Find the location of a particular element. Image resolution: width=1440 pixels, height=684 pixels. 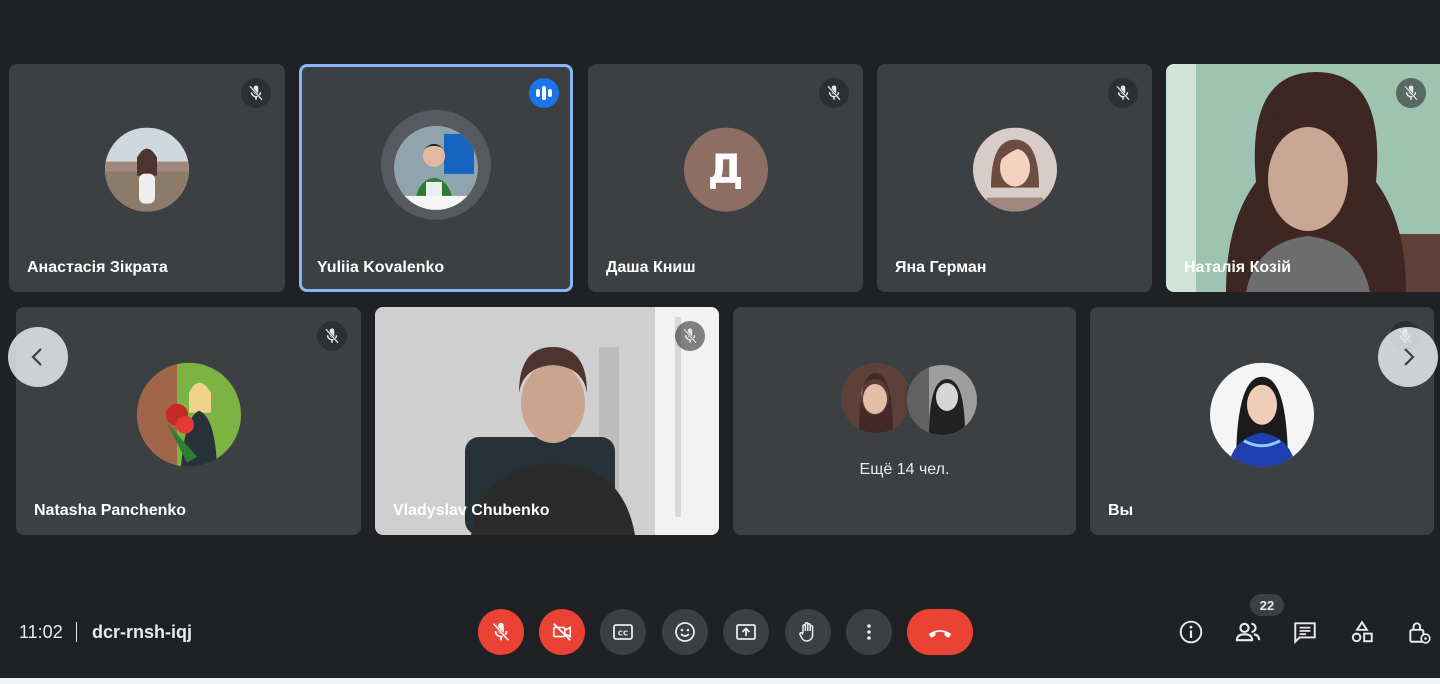

participant-name: Даша Книш is located at coordinates (651, 267).